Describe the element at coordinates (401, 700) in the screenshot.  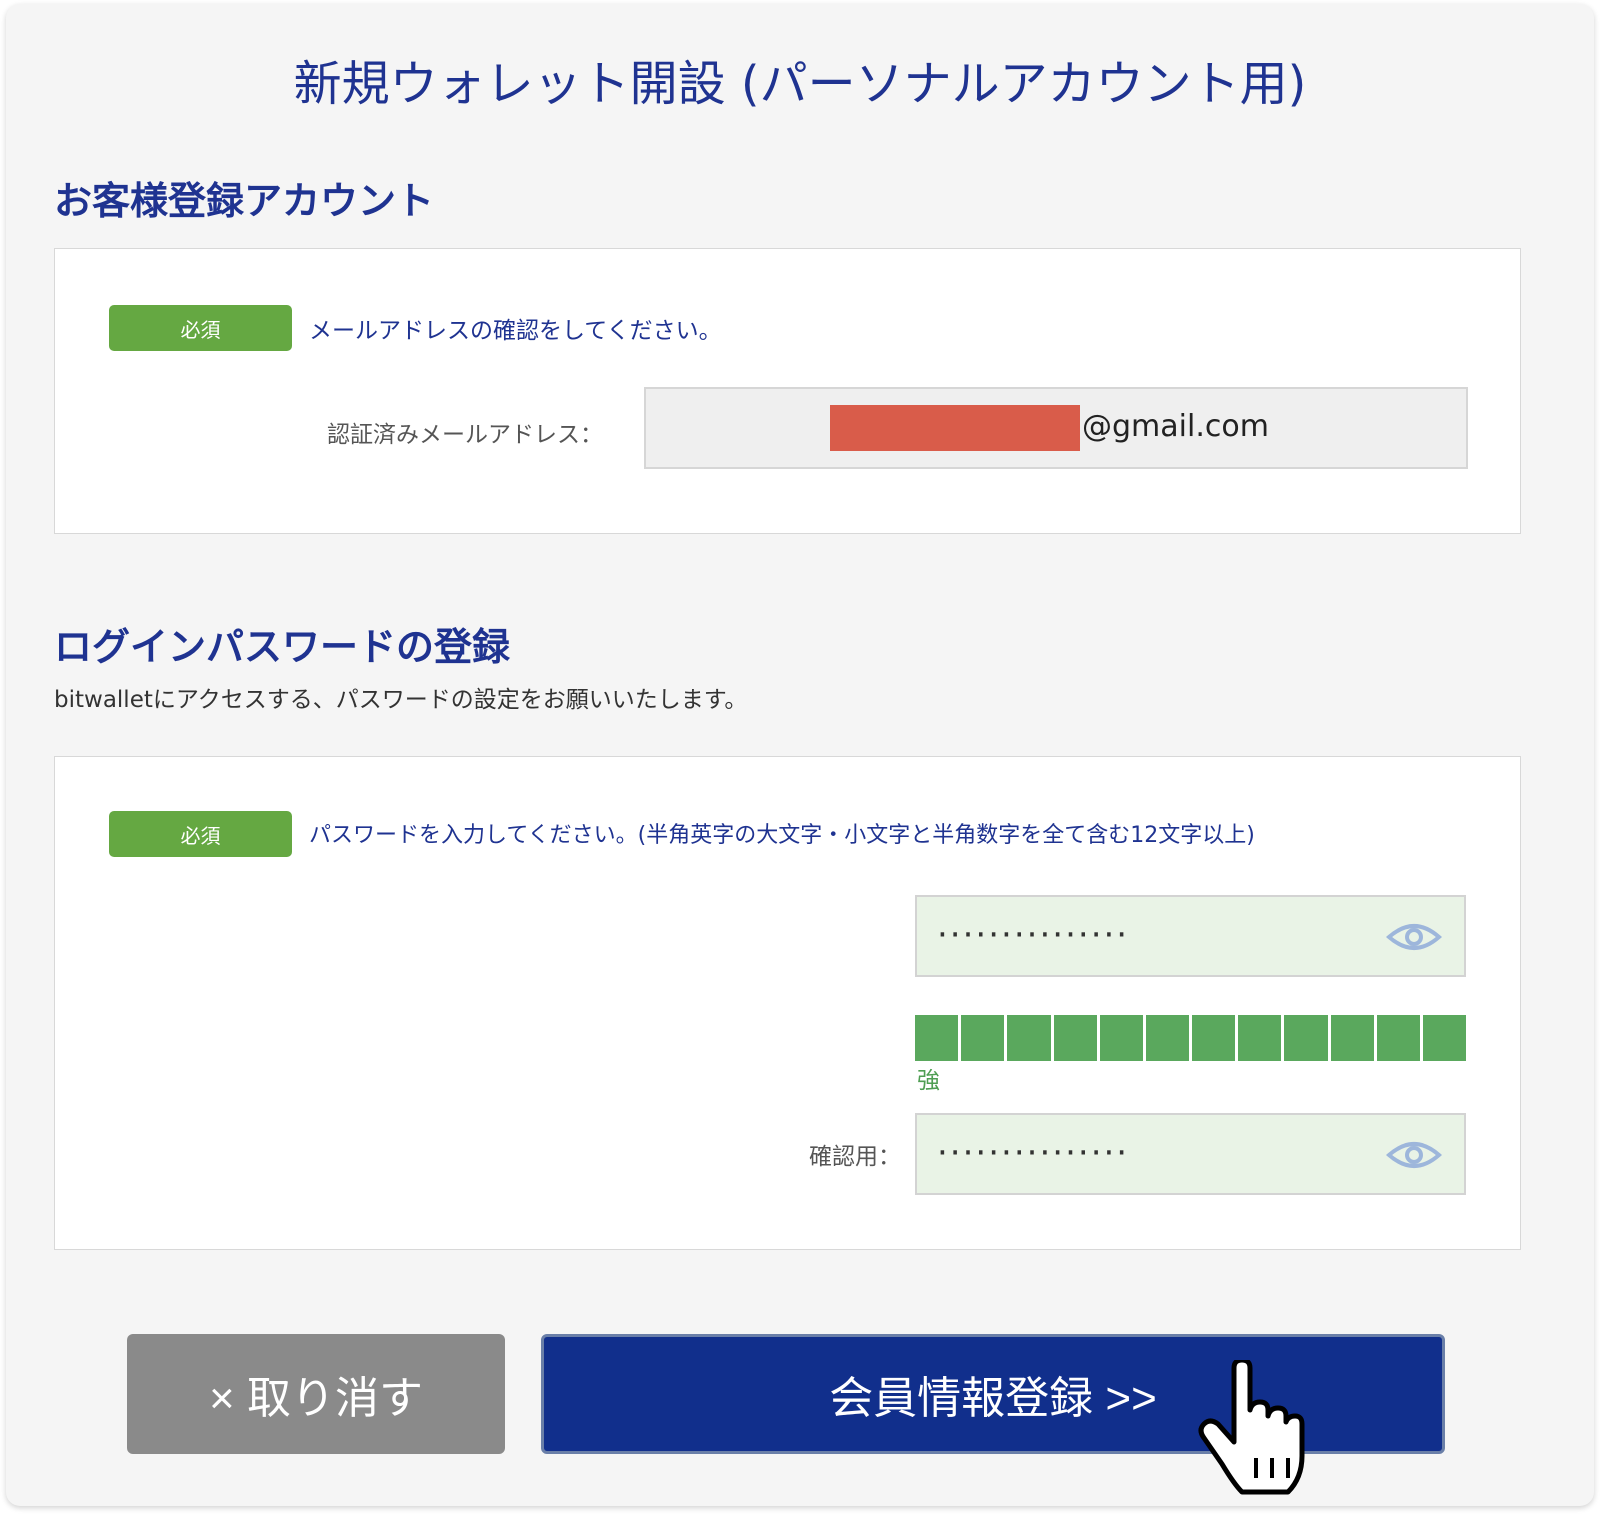
I see `password-section-description: bitwalletにアクセスする、パスワードの設定をお願いいたします。` at that location.